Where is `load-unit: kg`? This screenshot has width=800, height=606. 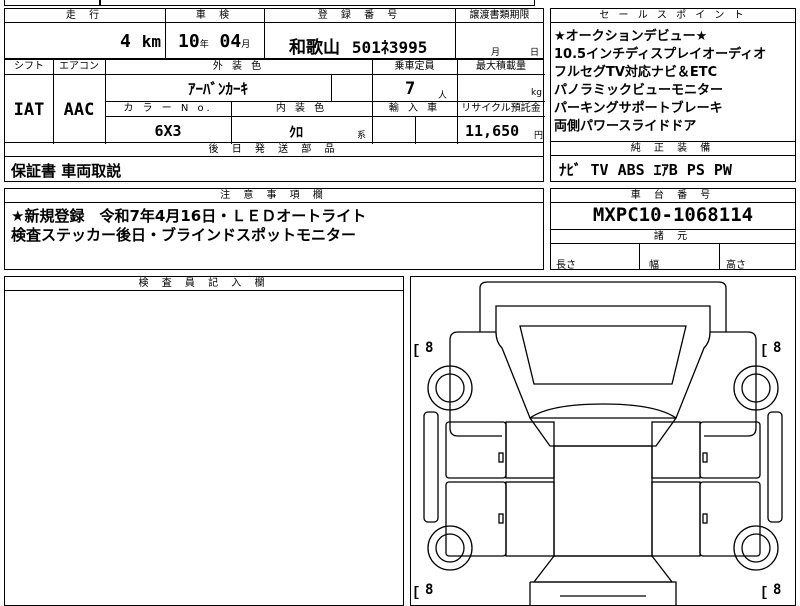 load-unit: kg is located at coordinates (536, 93).